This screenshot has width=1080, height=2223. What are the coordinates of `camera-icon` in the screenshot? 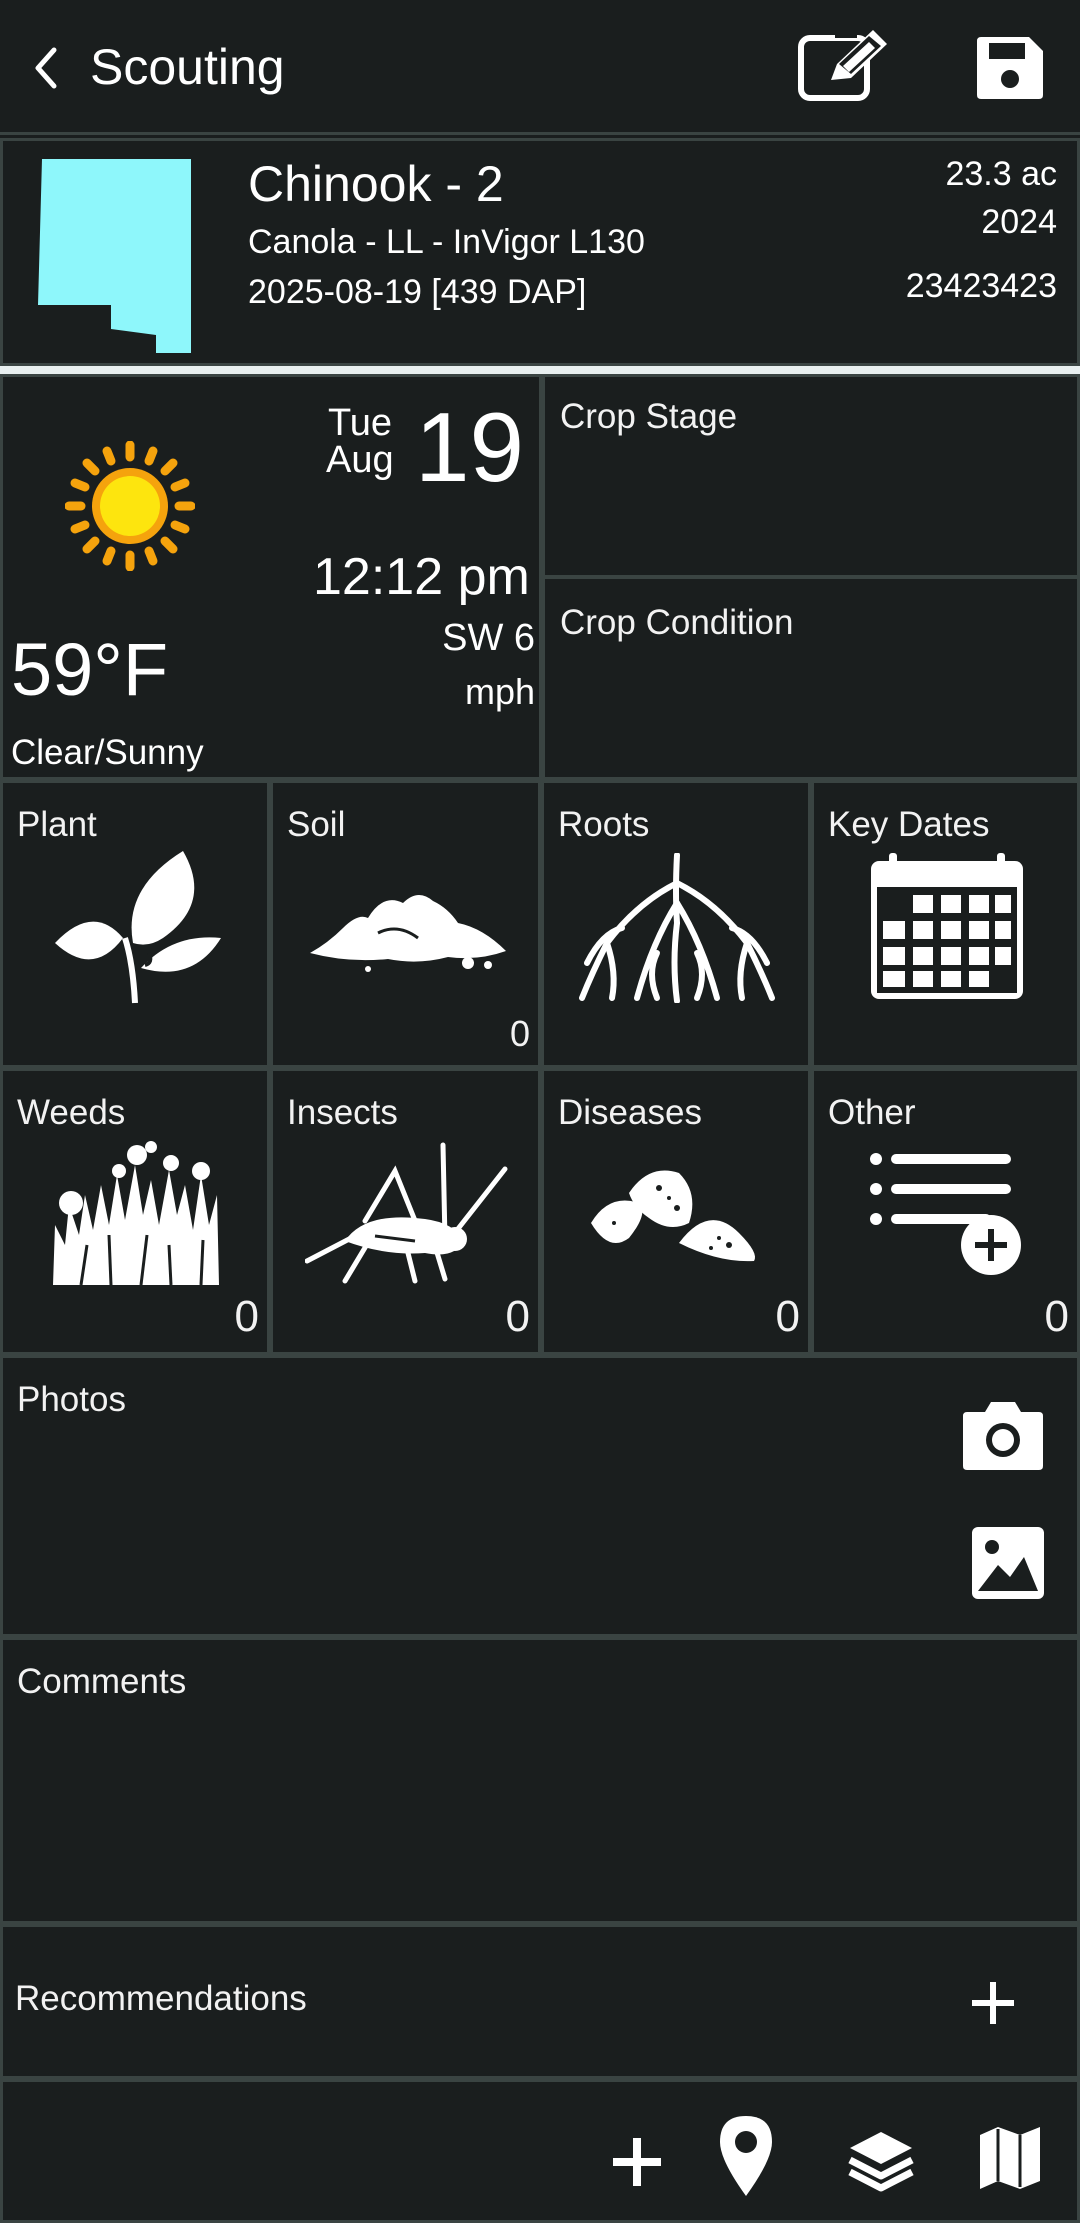 It's located at (1003, 1436).